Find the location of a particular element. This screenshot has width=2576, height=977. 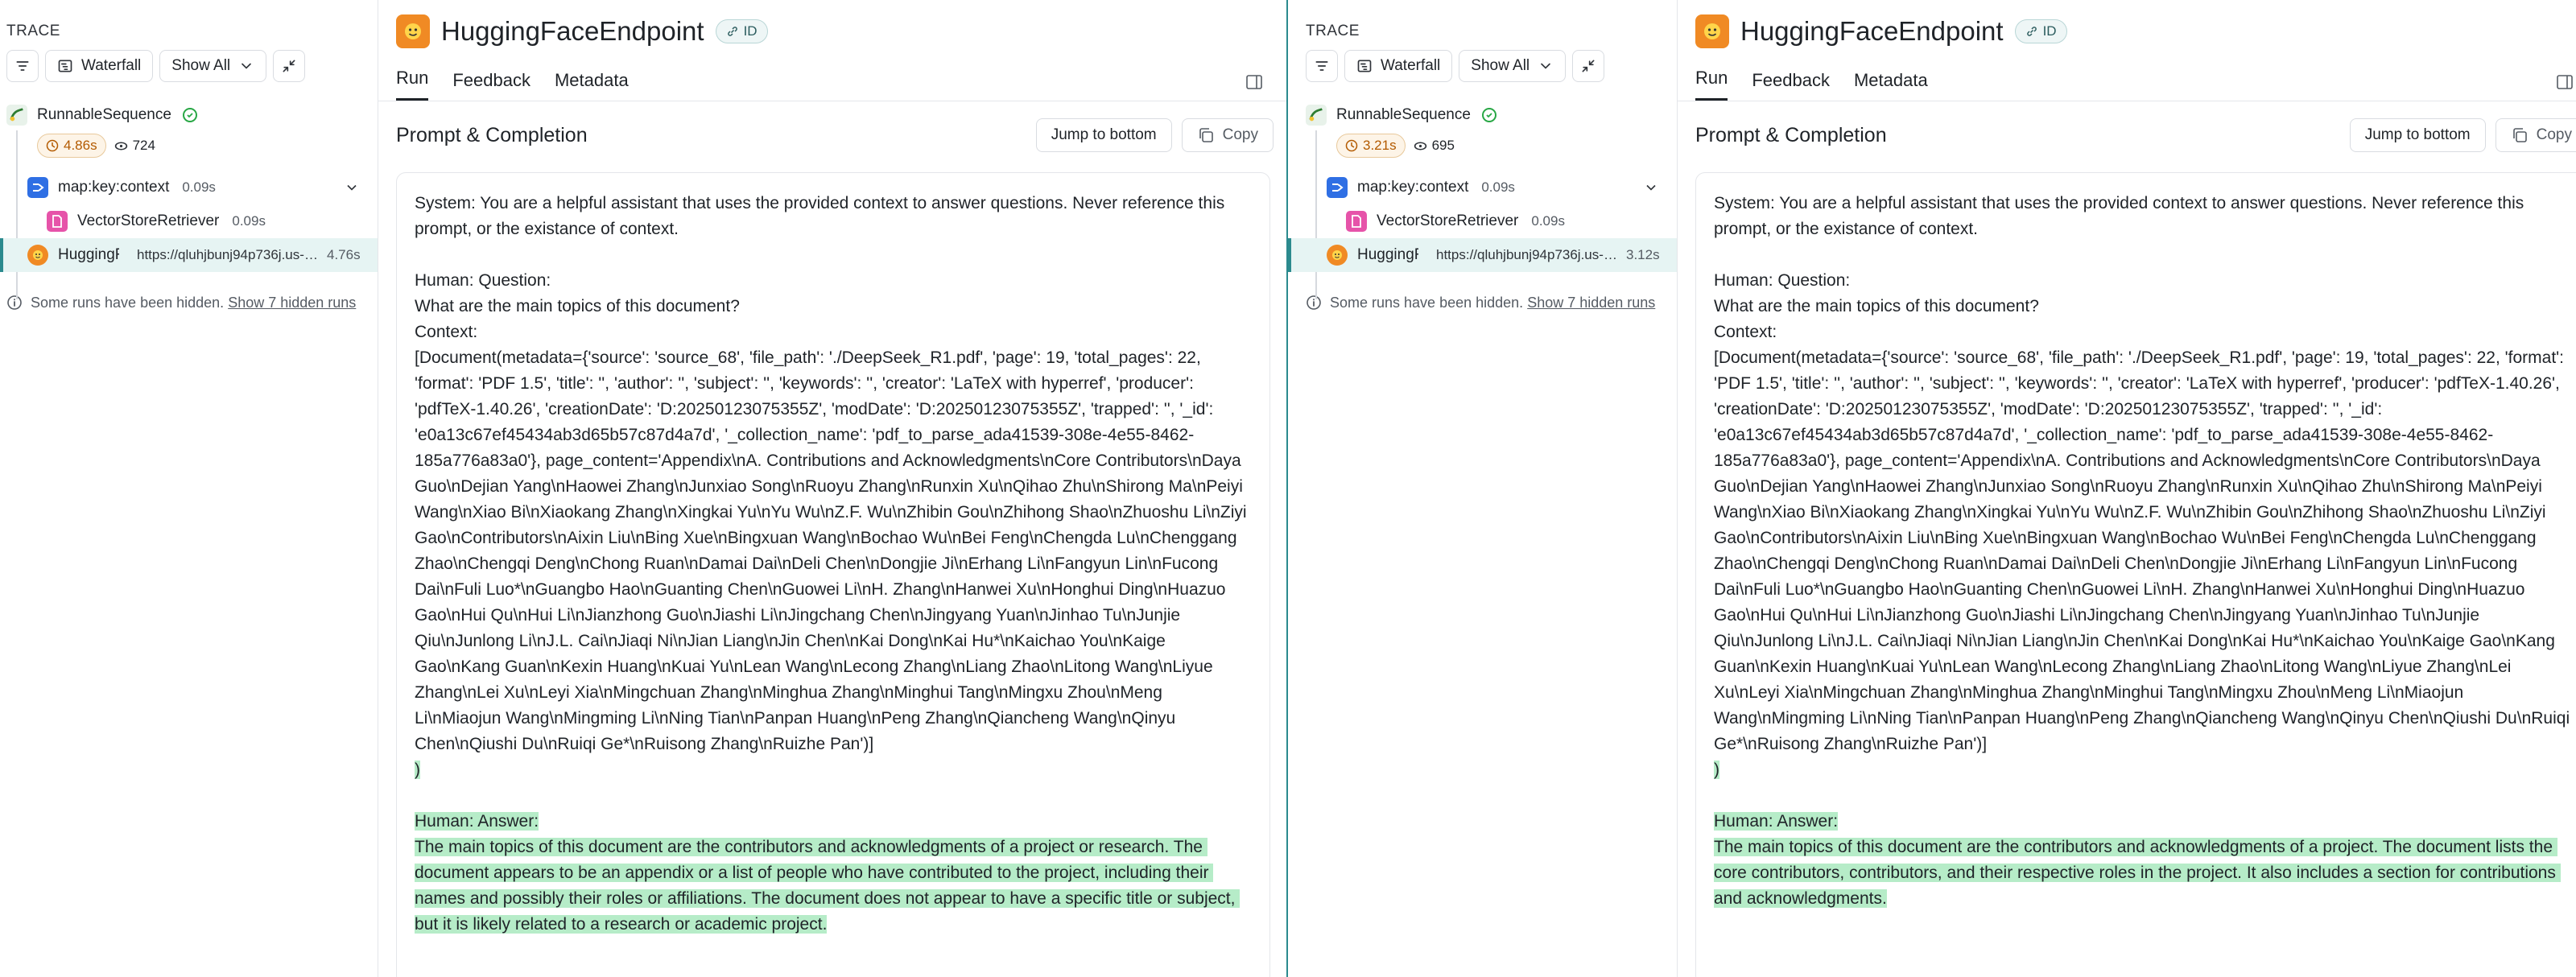

id-label: ID is located at coordinates (750, 31).